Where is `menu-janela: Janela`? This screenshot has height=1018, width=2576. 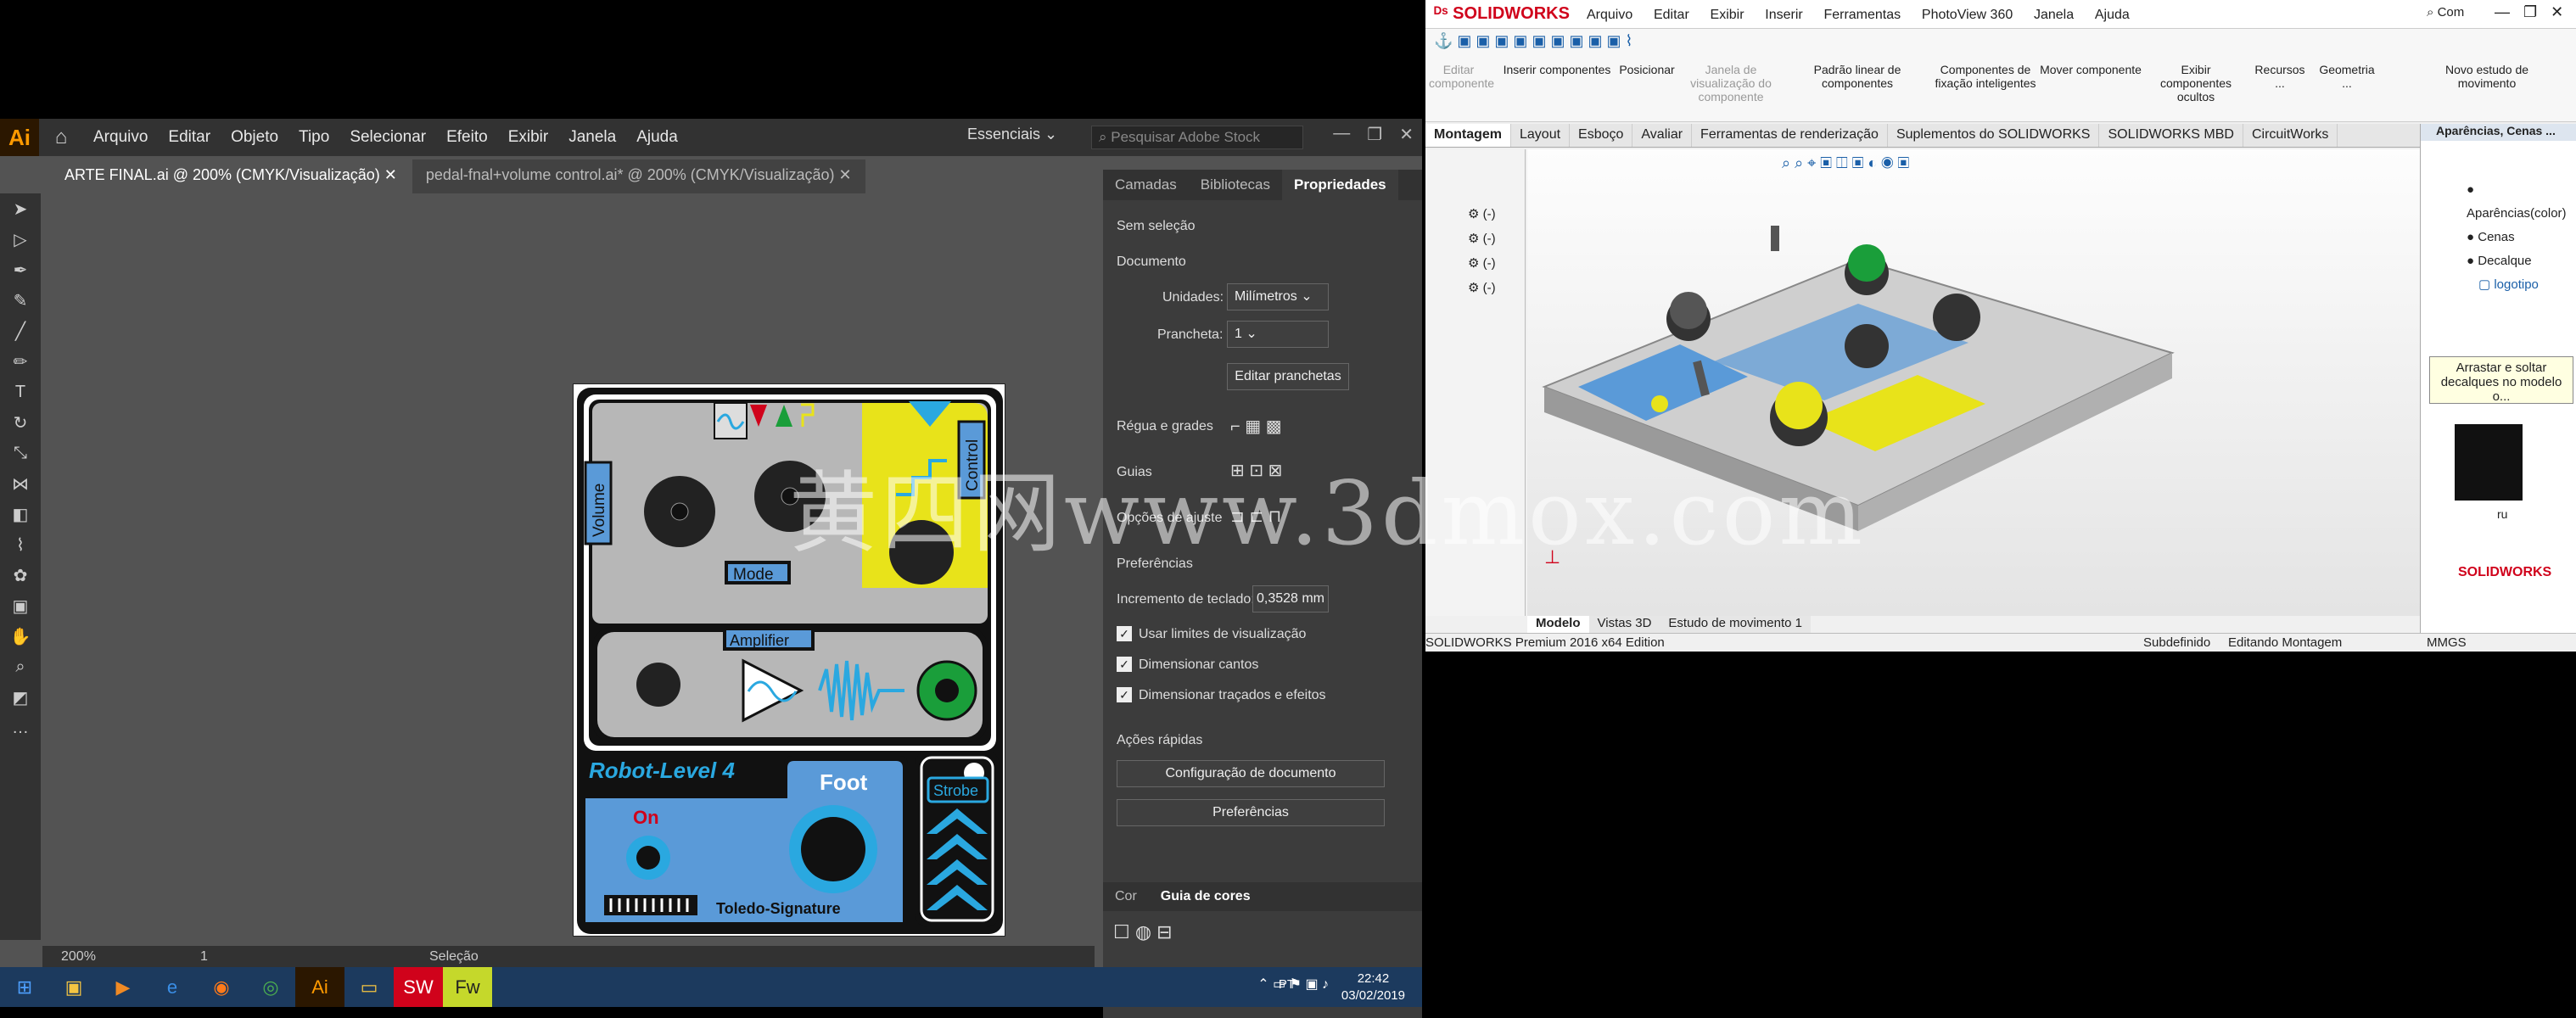
menu-janela: Janela is located at coordinates (592, 137).